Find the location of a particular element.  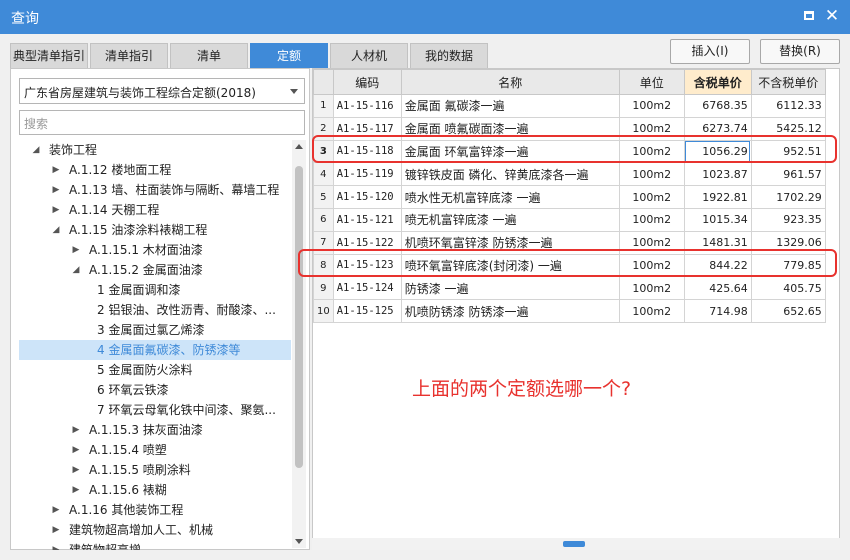

tree-item: ◢ A.1.15.2 金属面油漆 is located at coordinates (155, 270).